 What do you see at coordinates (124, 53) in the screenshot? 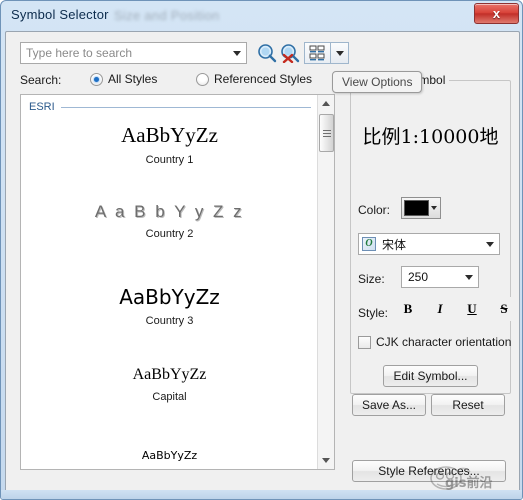
I see `search-input` at bounding box center [124, 53].